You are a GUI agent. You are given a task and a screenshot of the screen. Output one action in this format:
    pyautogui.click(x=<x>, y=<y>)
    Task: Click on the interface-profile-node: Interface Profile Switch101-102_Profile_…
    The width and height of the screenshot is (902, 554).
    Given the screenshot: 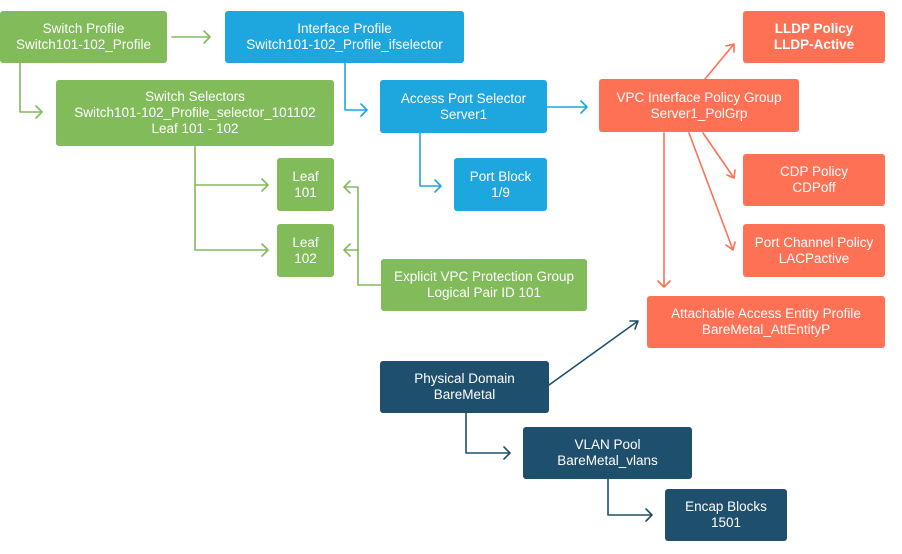 What is the action you would take?
    pyautogui.click(x=344, y=37)
    